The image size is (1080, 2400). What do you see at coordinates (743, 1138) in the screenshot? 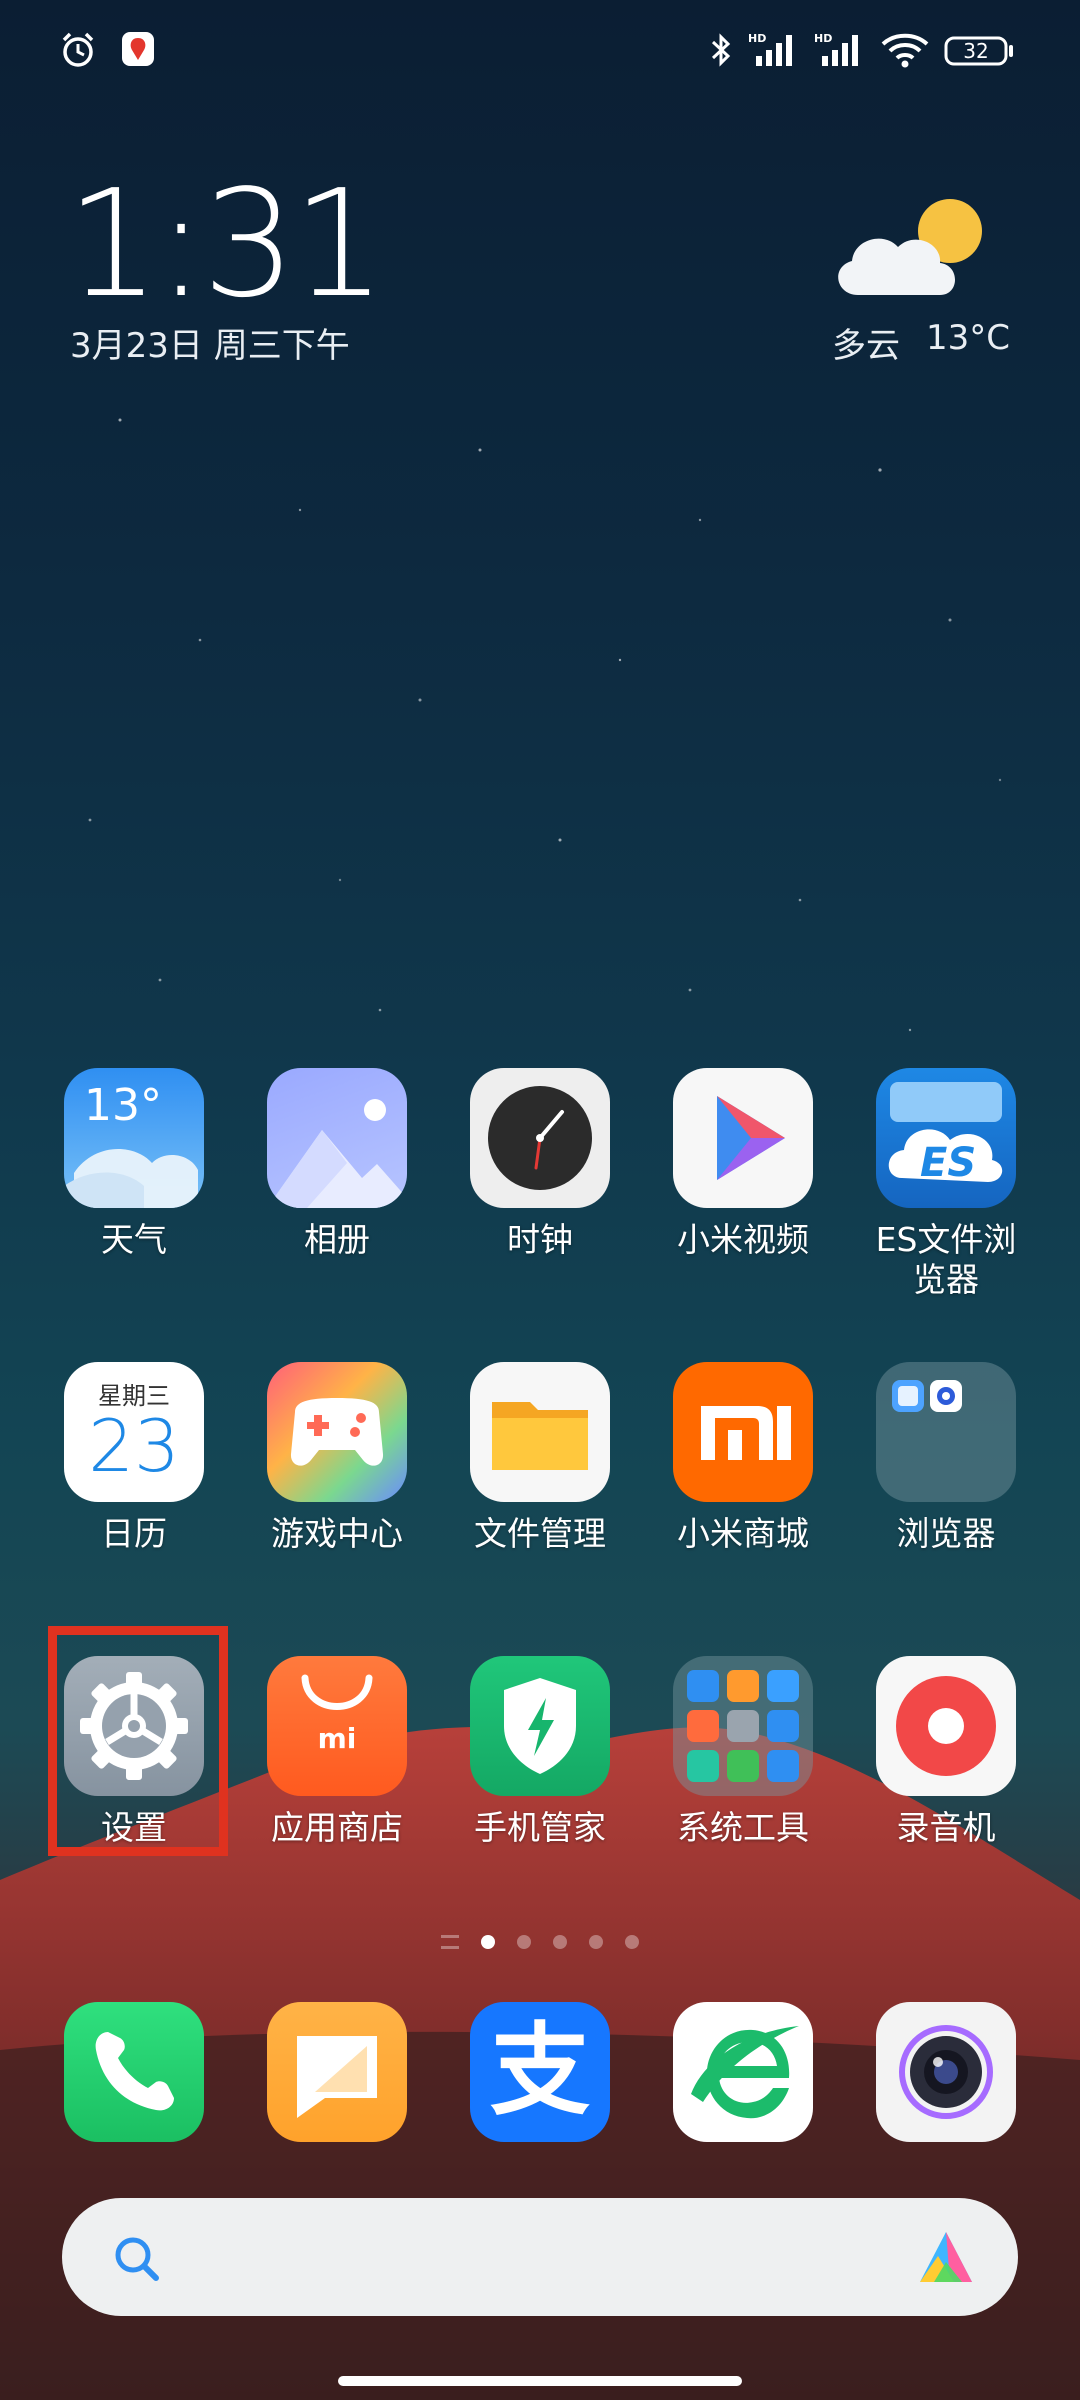
I see `mi-video-app-icon` at bounding box center [743, 1138].